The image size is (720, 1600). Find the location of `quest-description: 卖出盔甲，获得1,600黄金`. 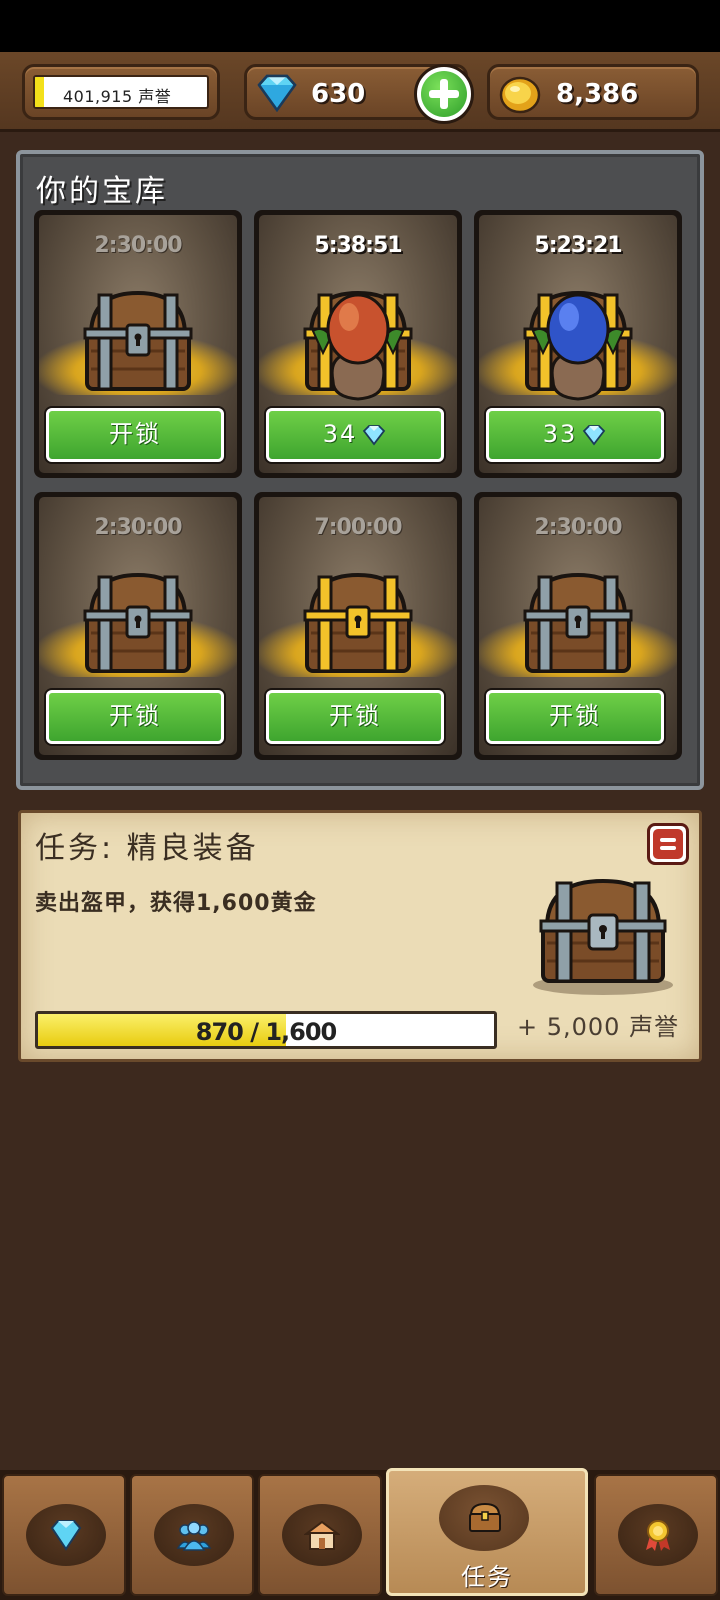

quest-description: 卖出盔甲，获得1,600黄金 is located at coordinates (176, 903).